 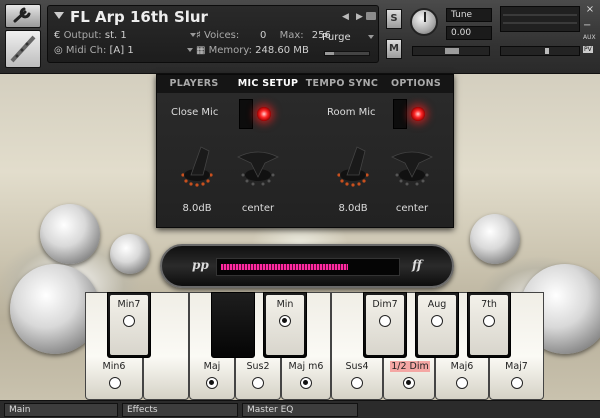 What do you see at coordinates (192, 35) in the screenshot?
I see `output-dropdown-icon` at bounding box center [192, 35].